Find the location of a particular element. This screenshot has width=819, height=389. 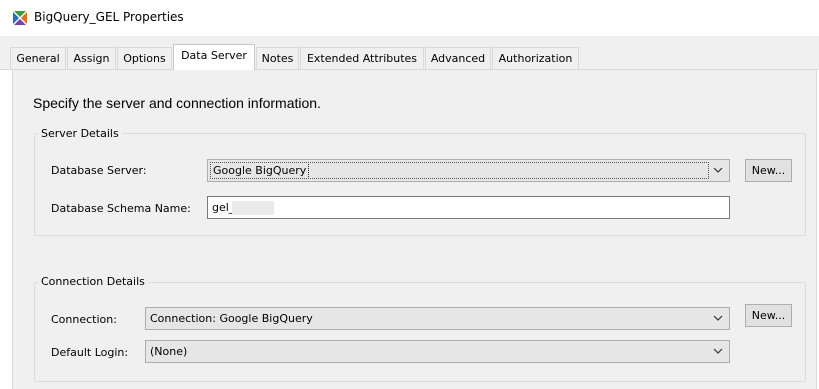

tab-assign: Assign is located at coordinates (91, 58).